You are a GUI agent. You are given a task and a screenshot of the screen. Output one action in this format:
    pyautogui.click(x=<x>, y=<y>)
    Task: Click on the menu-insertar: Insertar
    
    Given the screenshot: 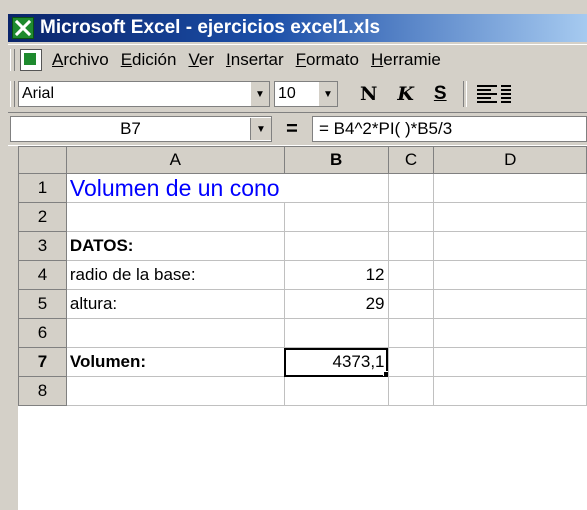 What is the action you would take?
    pyautogui.click(x=255, y=60)
    